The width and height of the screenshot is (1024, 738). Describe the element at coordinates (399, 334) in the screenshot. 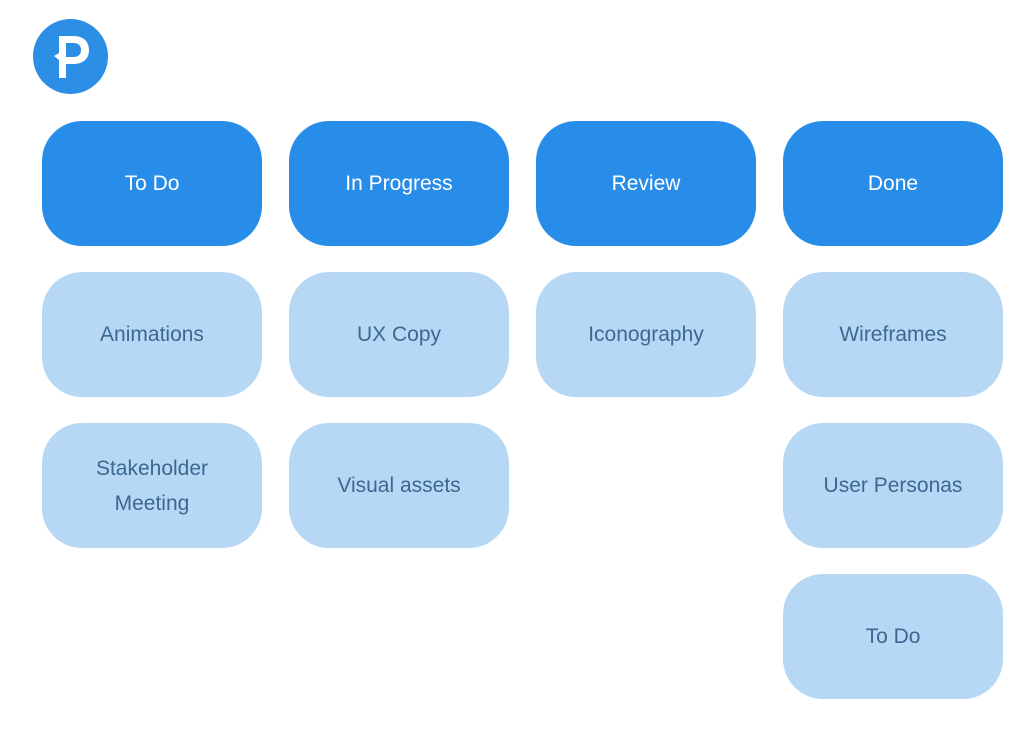

I see `task-card: UX Copy` at that location.